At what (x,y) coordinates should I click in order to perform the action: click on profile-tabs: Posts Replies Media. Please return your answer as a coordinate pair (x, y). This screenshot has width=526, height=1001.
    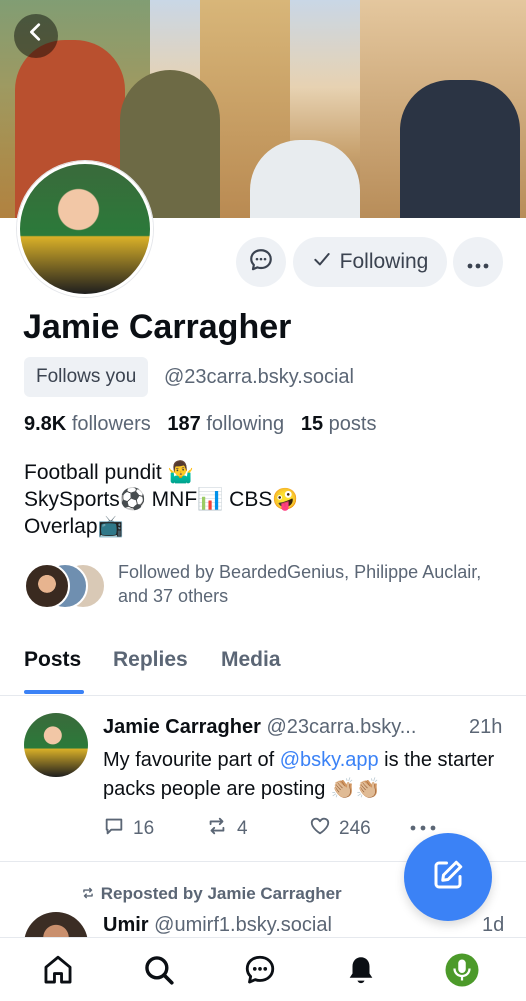
    Looking at the image, I should click on (263, 670).